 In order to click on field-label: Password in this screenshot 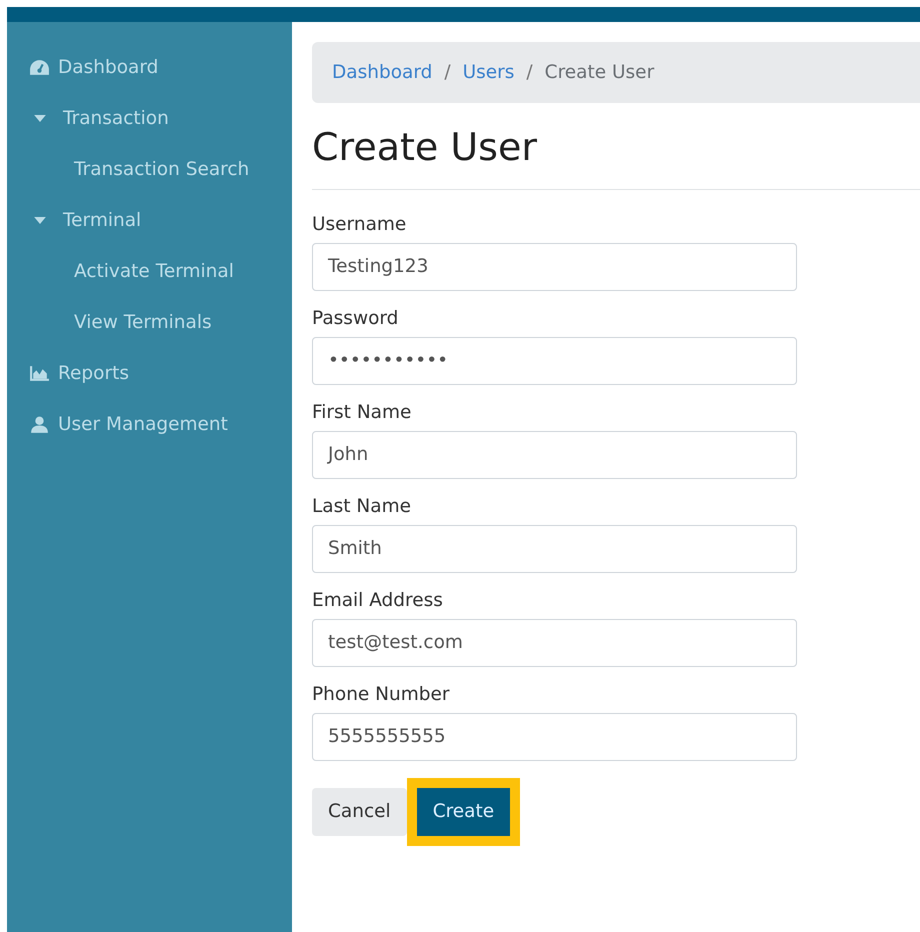, I will do `click(356, 318)`.